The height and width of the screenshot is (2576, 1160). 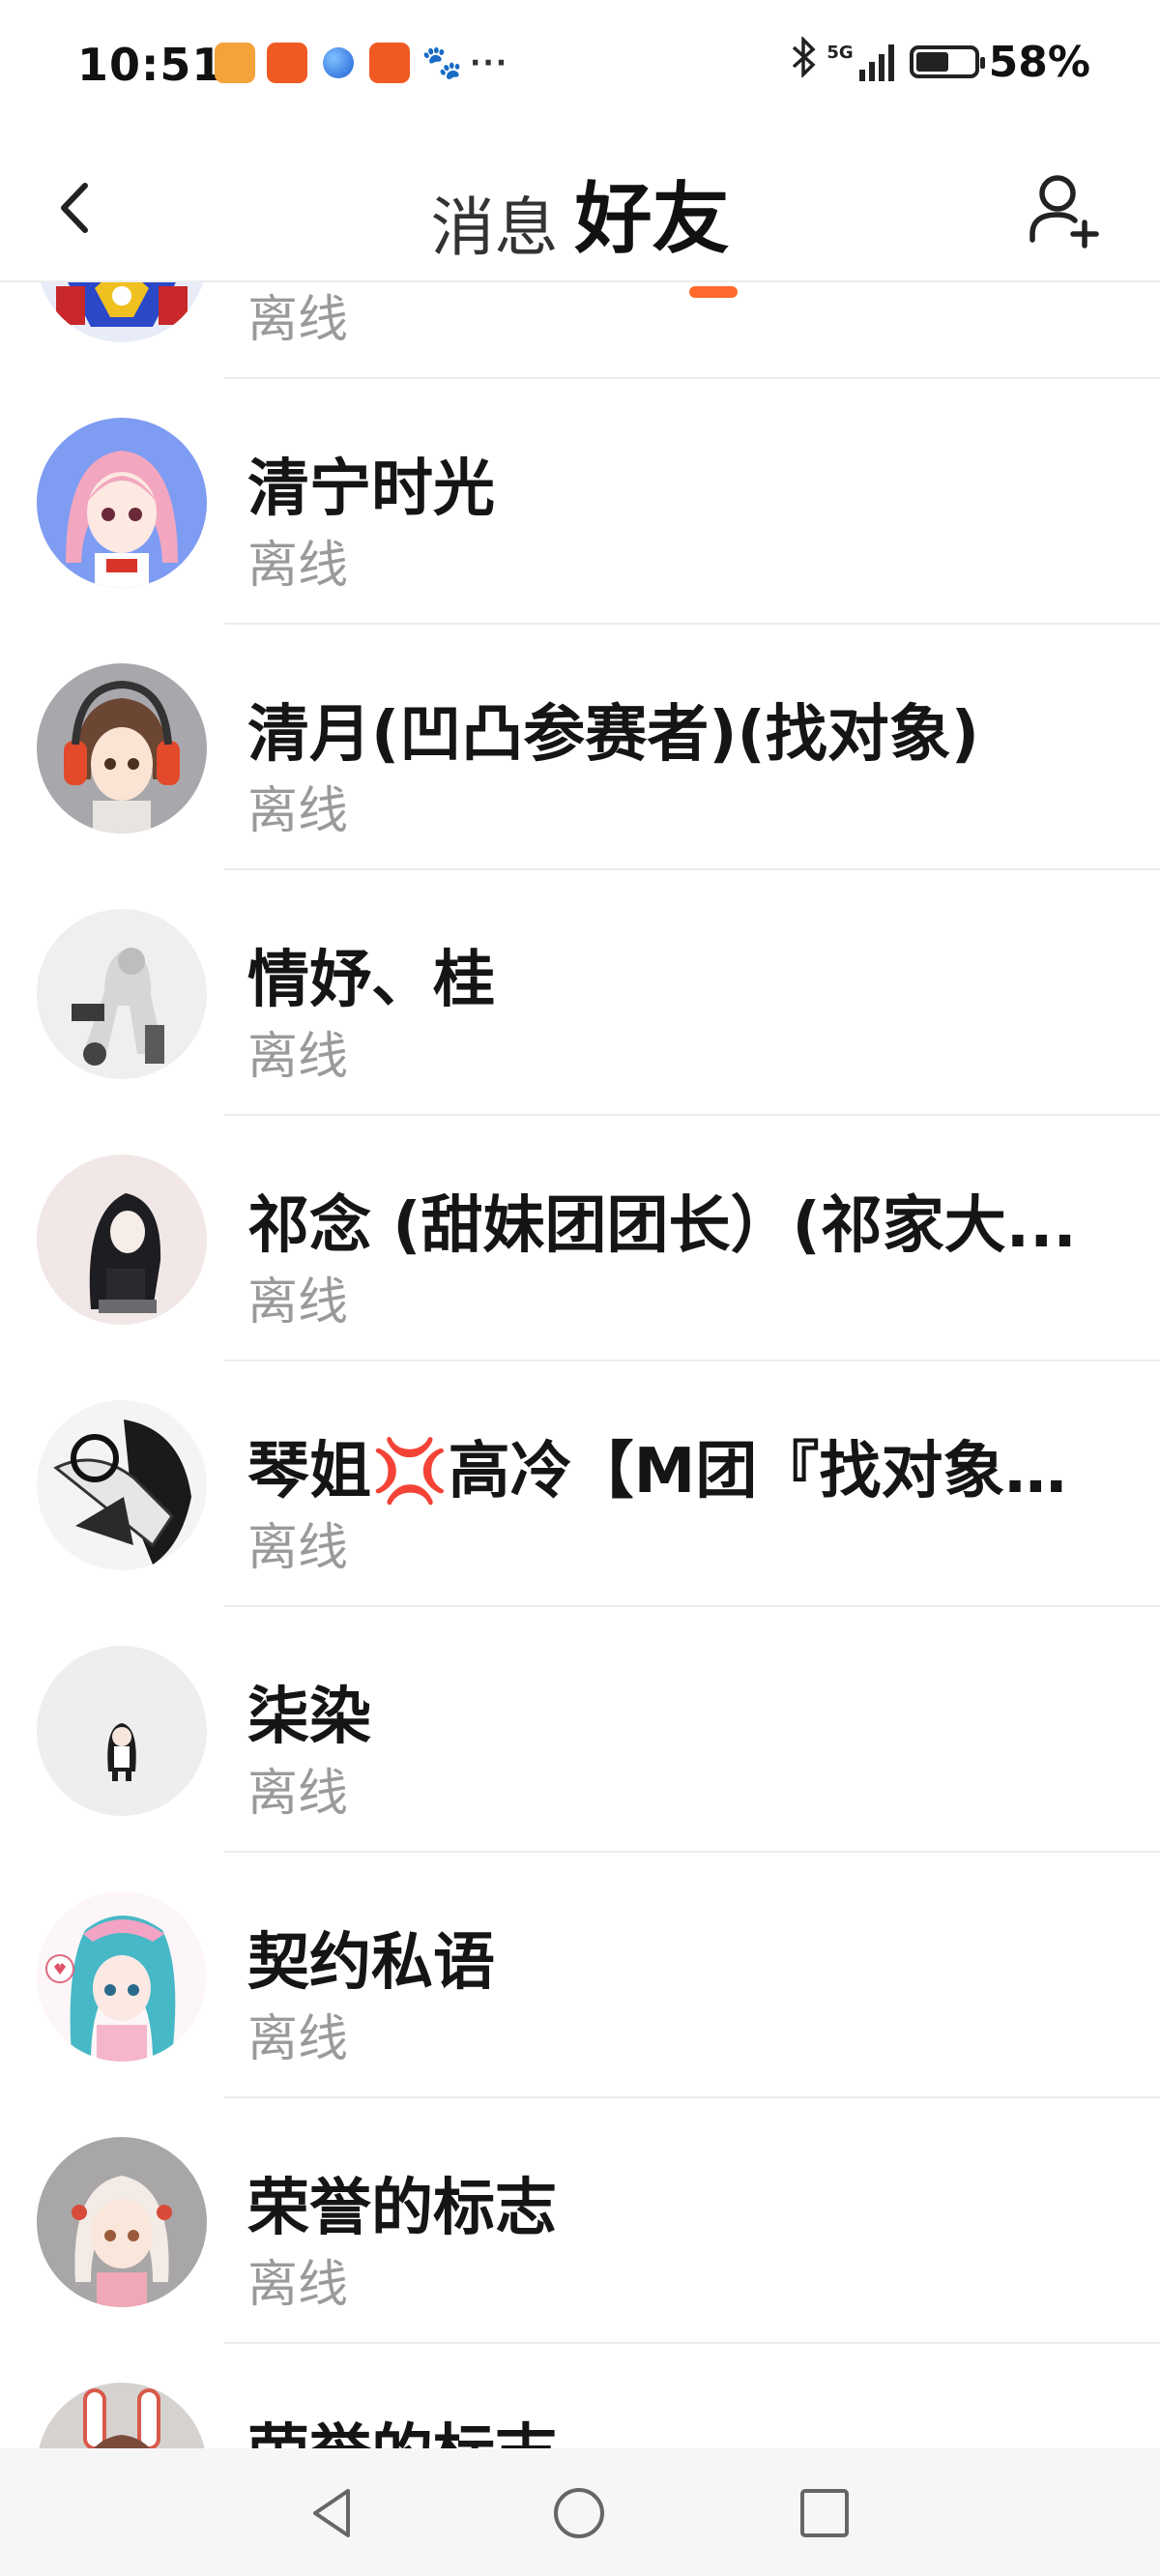 I want to click on list-item-friend: 荣誉的标志, so click(x=580, y=2396).